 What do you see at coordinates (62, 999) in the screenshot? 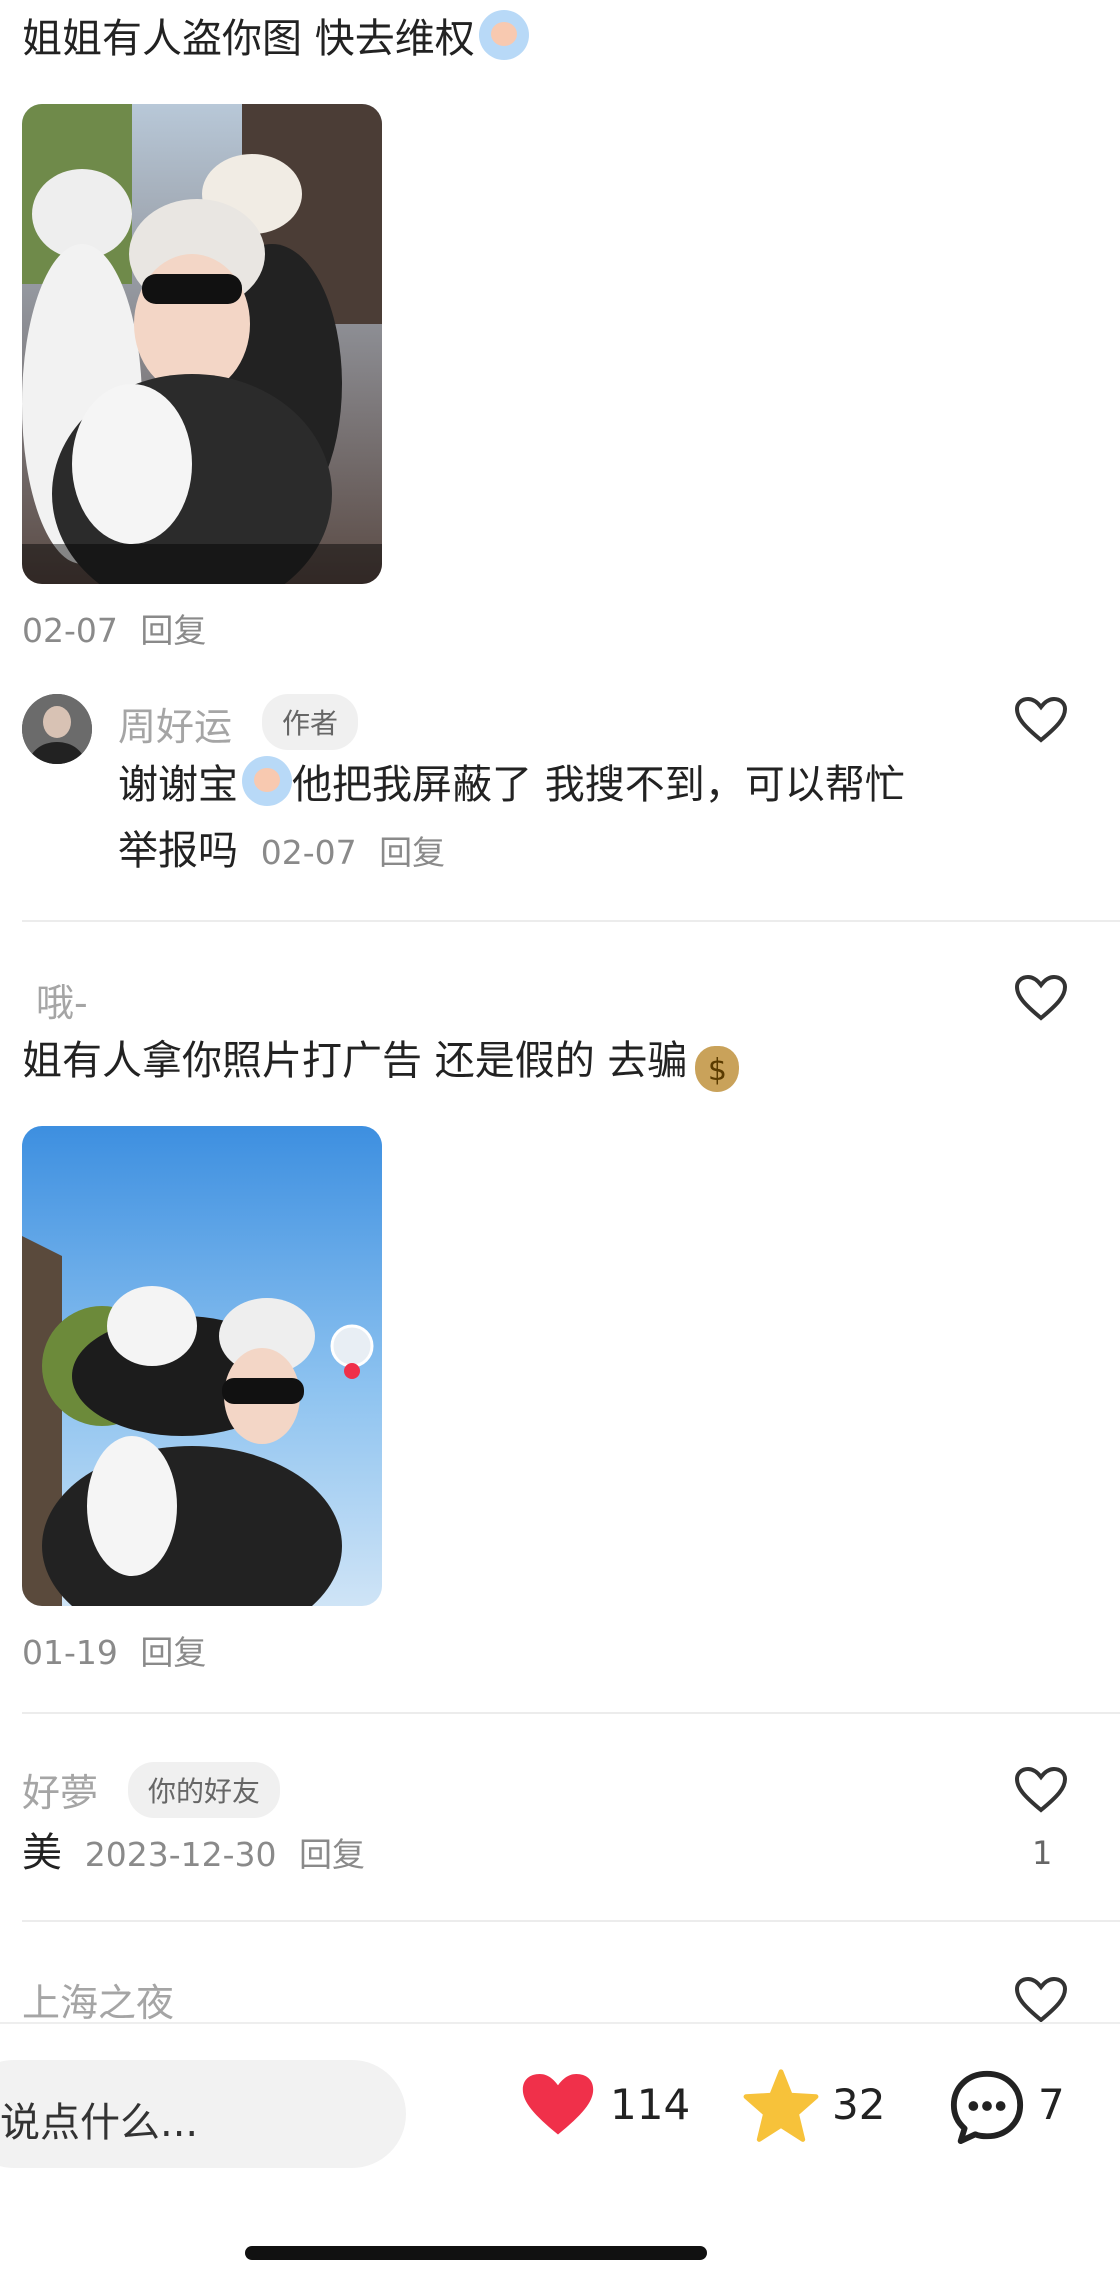
I see `comment-author-name: 哦-` at bounding box center [62, 999].